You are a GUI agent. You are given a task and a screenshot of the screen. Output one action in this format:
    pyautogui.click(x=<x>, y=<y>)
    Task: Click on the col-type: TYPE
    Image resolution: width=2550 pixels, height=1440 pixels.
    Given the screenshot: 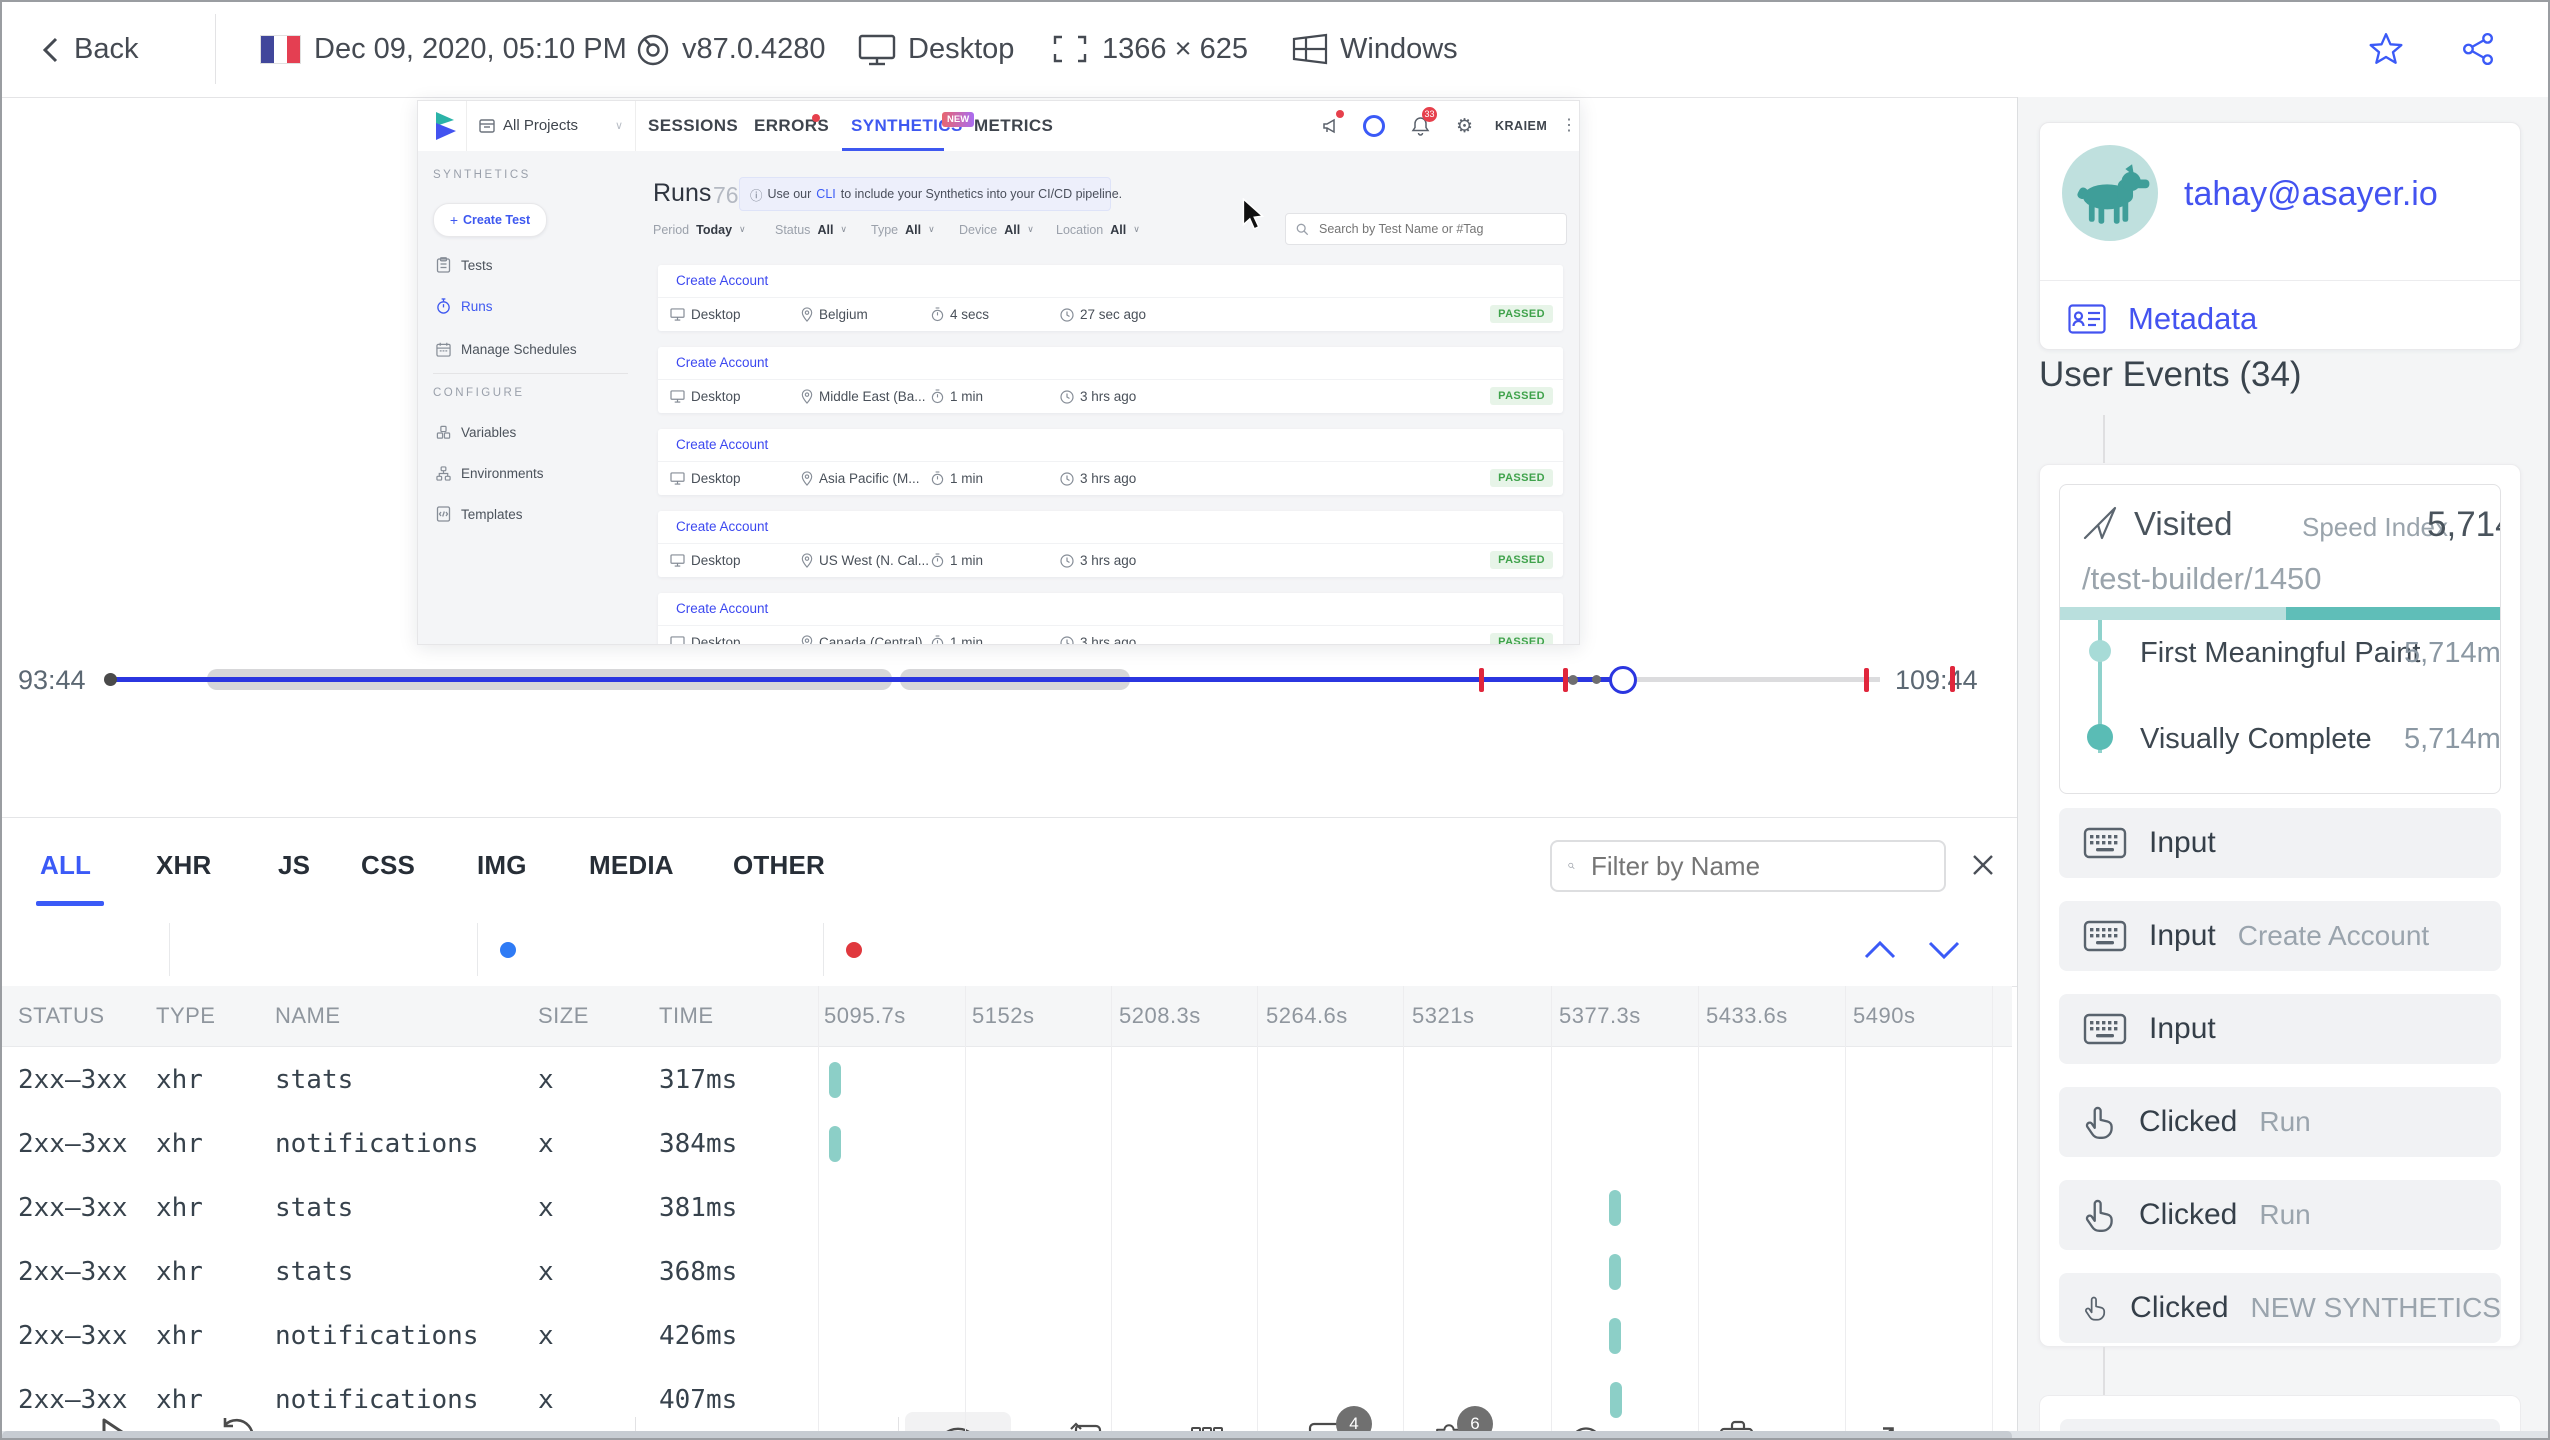 What is the action you would take?
    pyautogui.click(x=186, y=1015)
    